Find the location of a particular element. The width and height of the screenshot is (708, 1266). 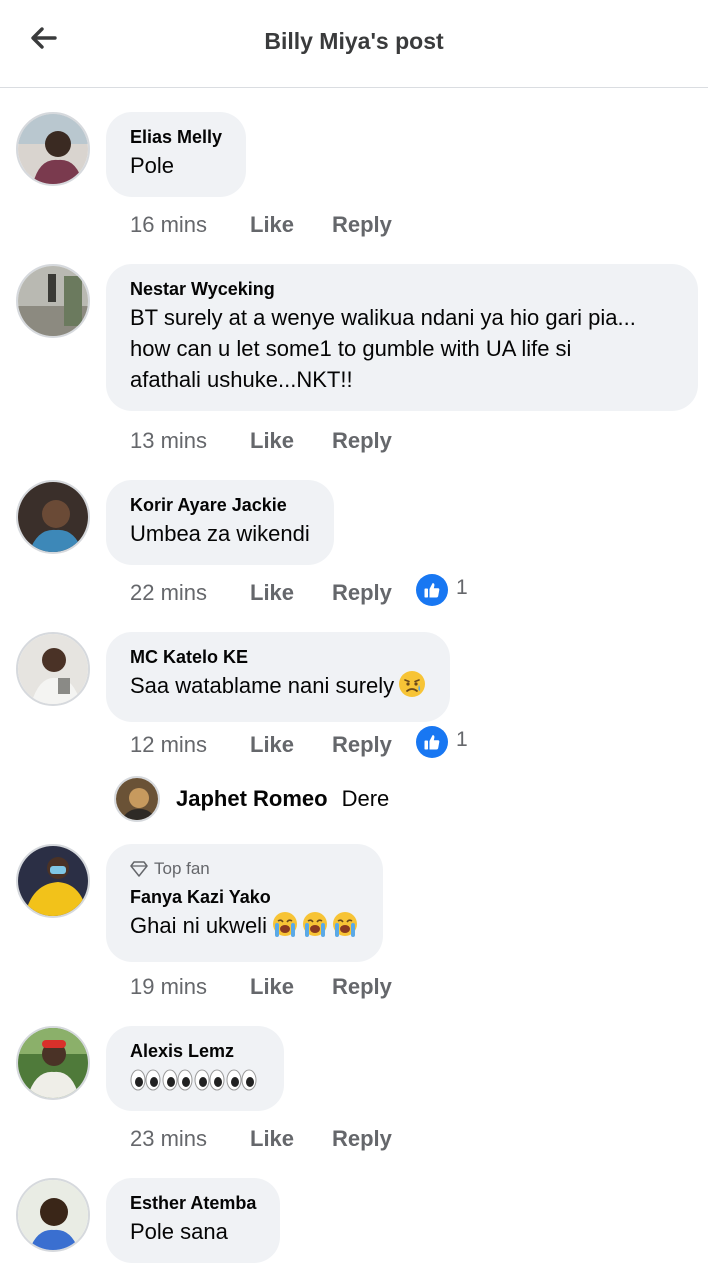

comment-text: Pole sana is located at coordinates (179, 1231).